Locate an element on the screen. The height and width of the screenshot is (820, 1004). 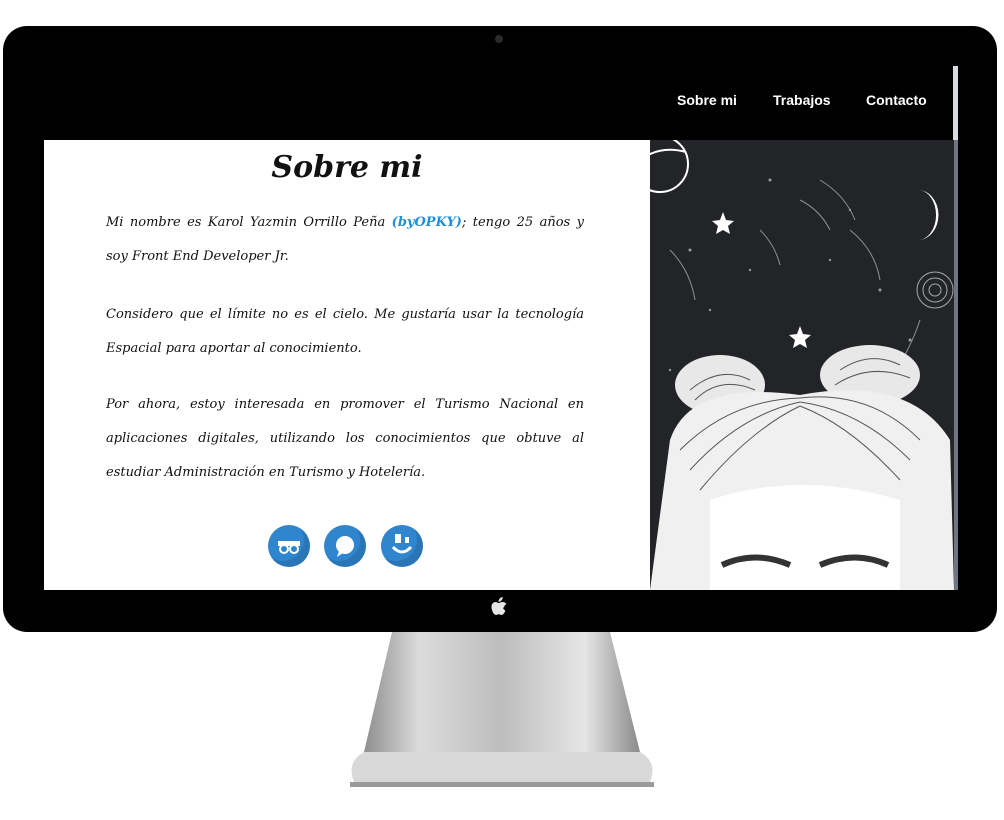
monitor-stand is located at coordinates (502, 709).